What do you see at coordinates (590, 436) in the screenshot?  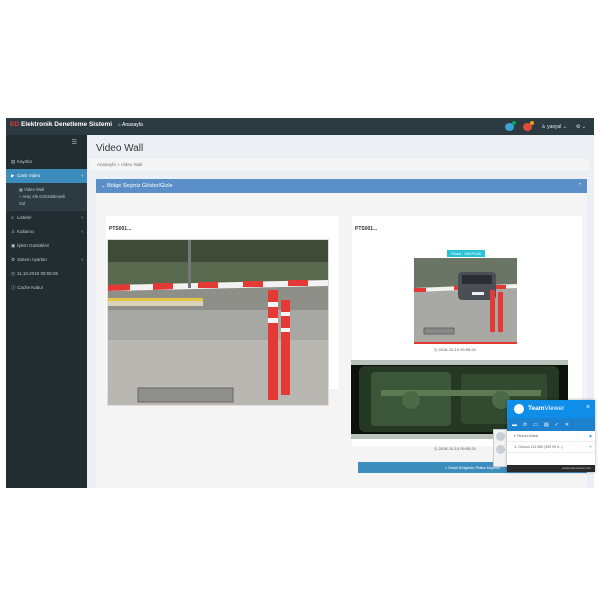 I see `eye-icon: ◉` at bounding box center [590, 436].